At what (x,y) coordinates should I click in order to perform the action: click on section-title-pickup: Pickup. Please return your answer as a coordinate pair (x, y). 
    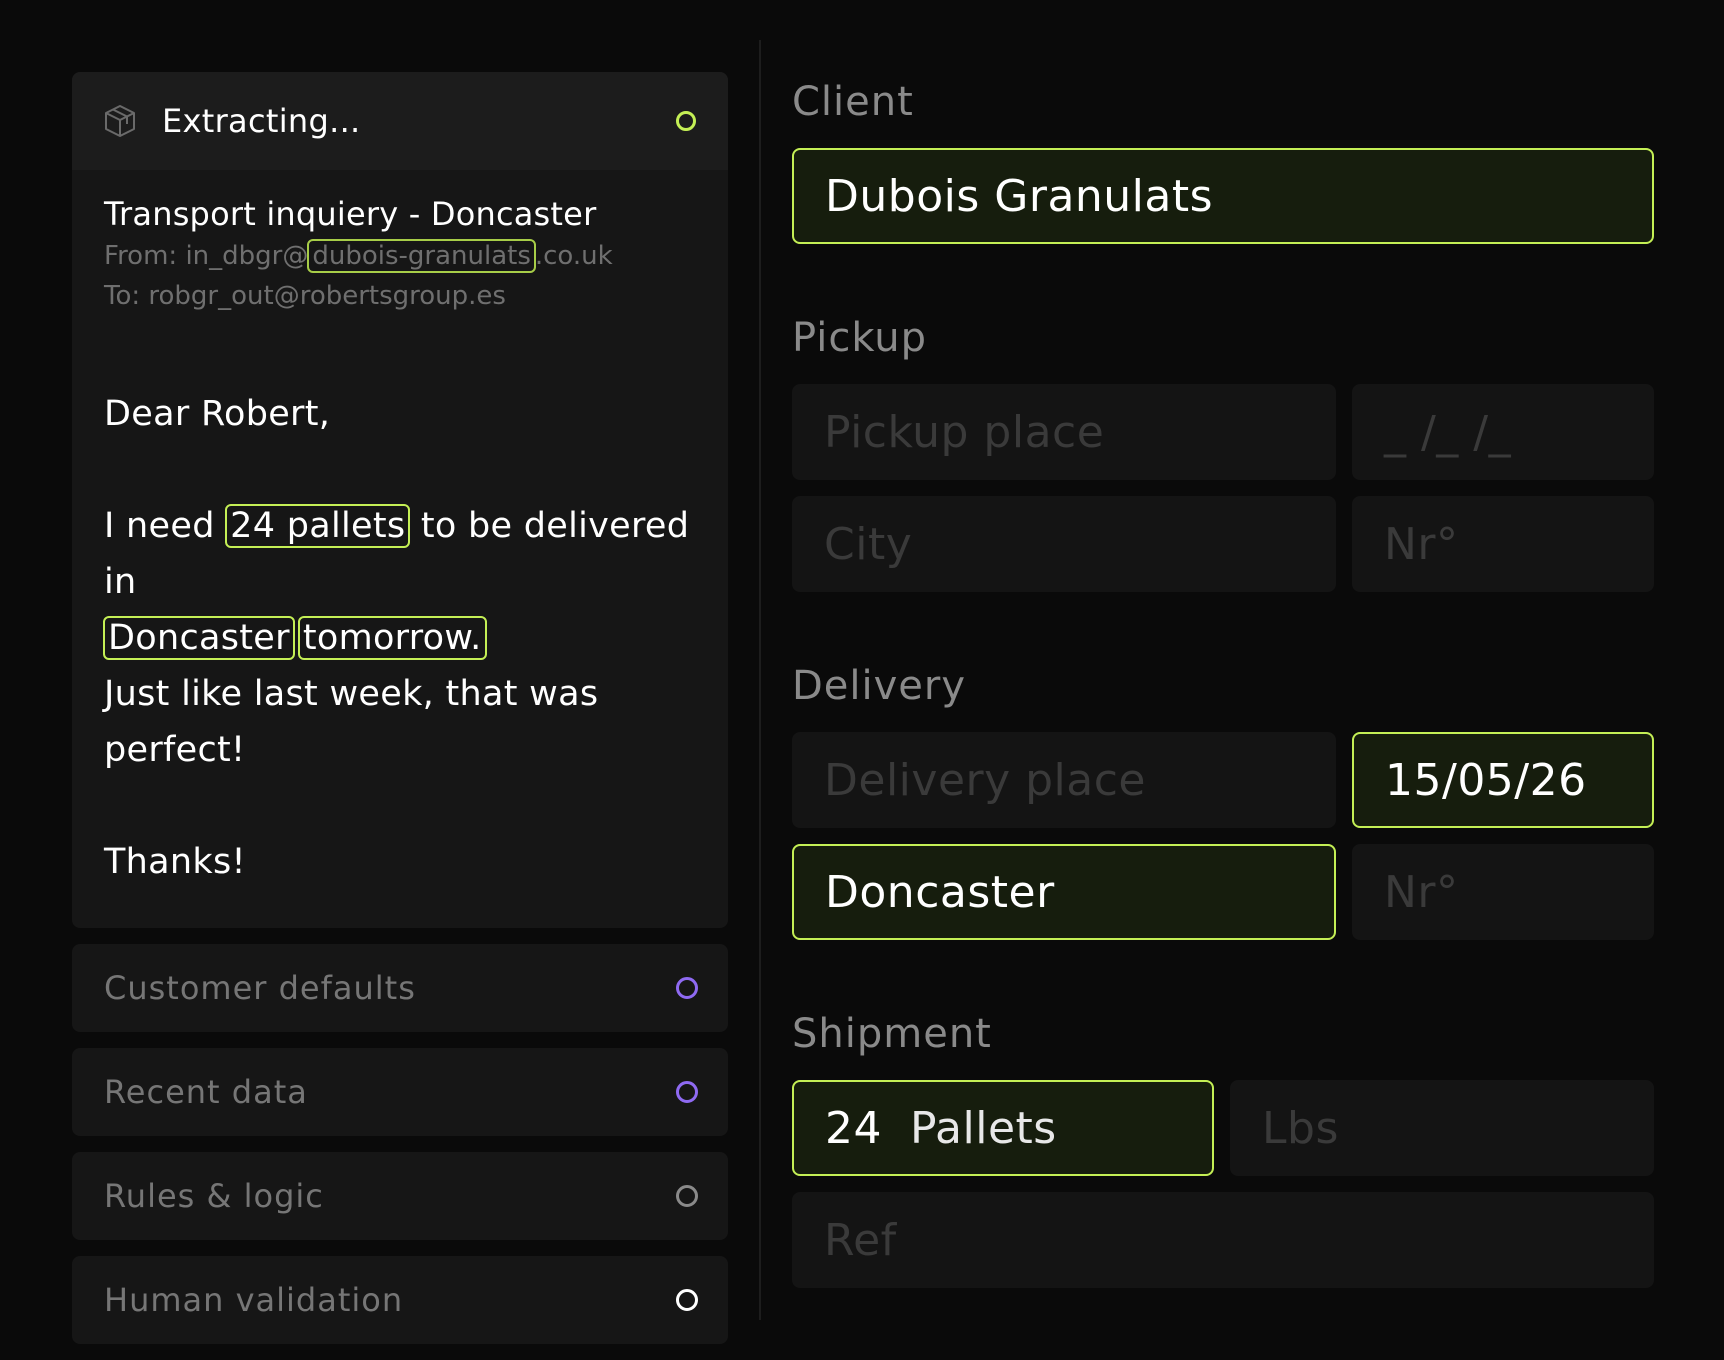
    Looking at the image, I should click on (860, 338).